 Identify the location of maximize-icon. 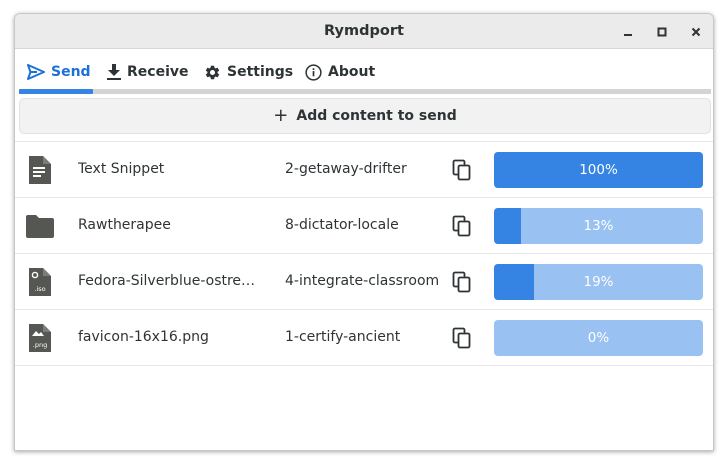
(662, 32).